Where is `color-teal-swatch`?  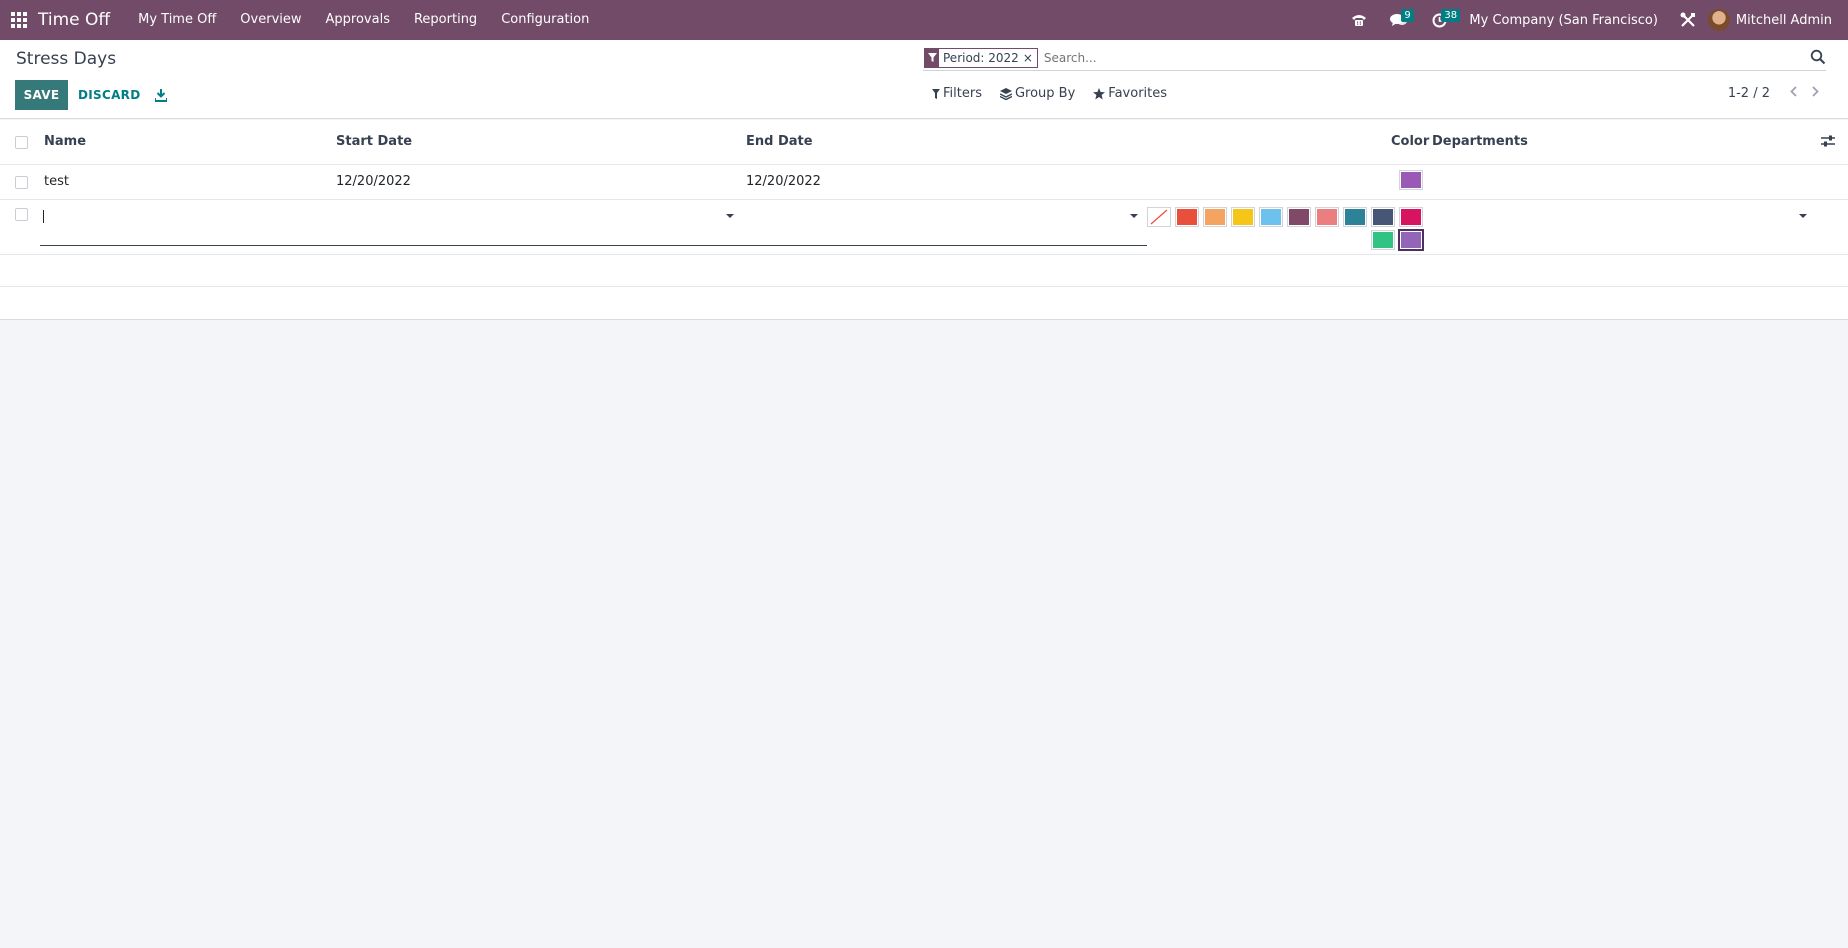
color-teal-swatch is located at coordinates (1355, 217).